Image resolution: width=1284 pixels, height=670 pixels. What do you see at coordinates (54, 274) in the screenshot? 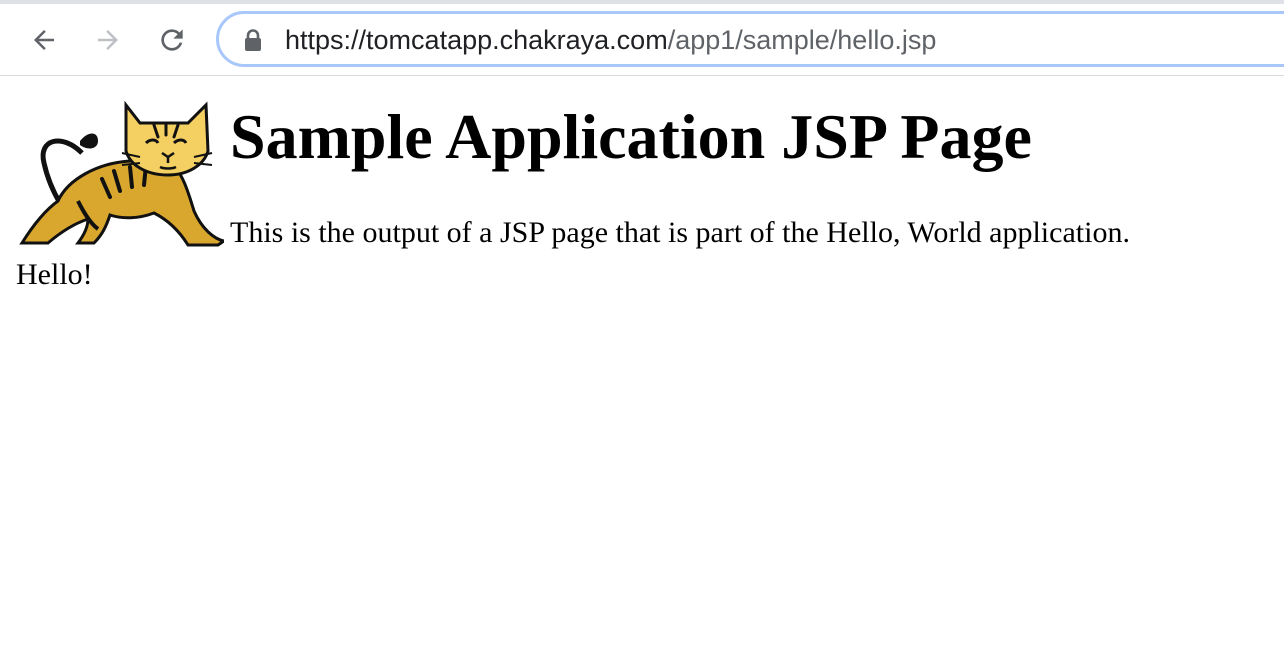
I see `greeting-text: Hello!` at bounding box center [54, 274].